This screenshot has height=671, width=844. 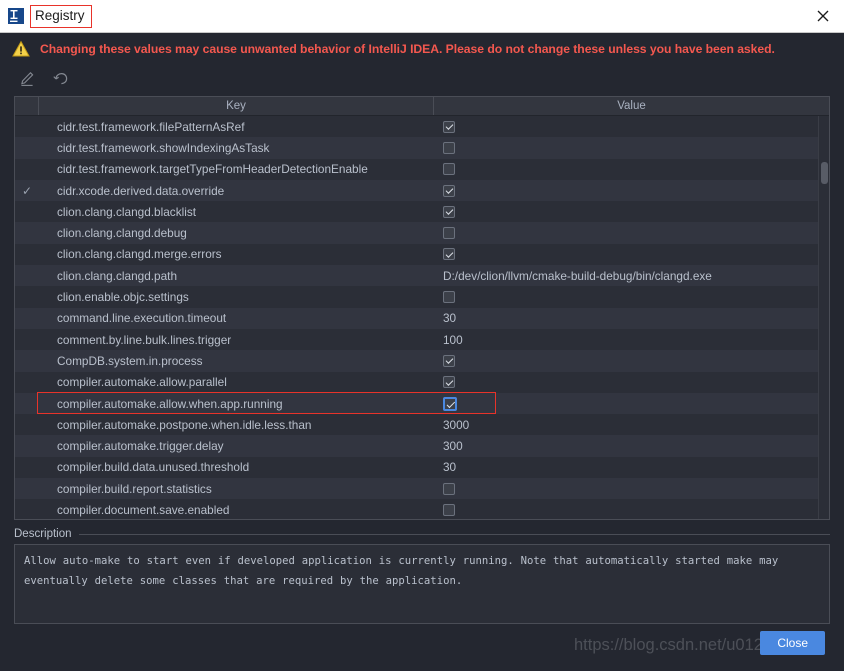 What do you see at coordinates (236, 212) in the screenshot?
I see `registry-key-cell: clion.clang.clangd.blacklist` at bounding box center [236, 212].